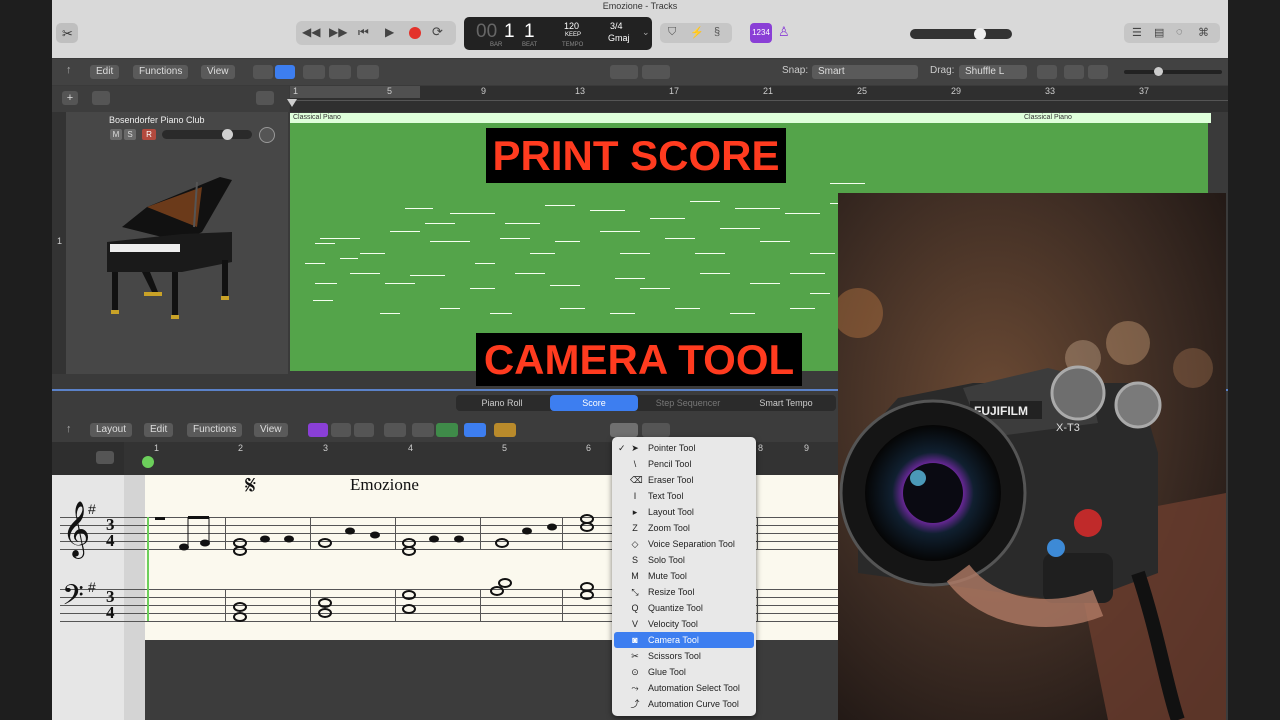 The height and width of the screenshot is (720, 1280). I want to click on menu-item-pencil-tool: \ Pencil Tool, so click(684, 464).